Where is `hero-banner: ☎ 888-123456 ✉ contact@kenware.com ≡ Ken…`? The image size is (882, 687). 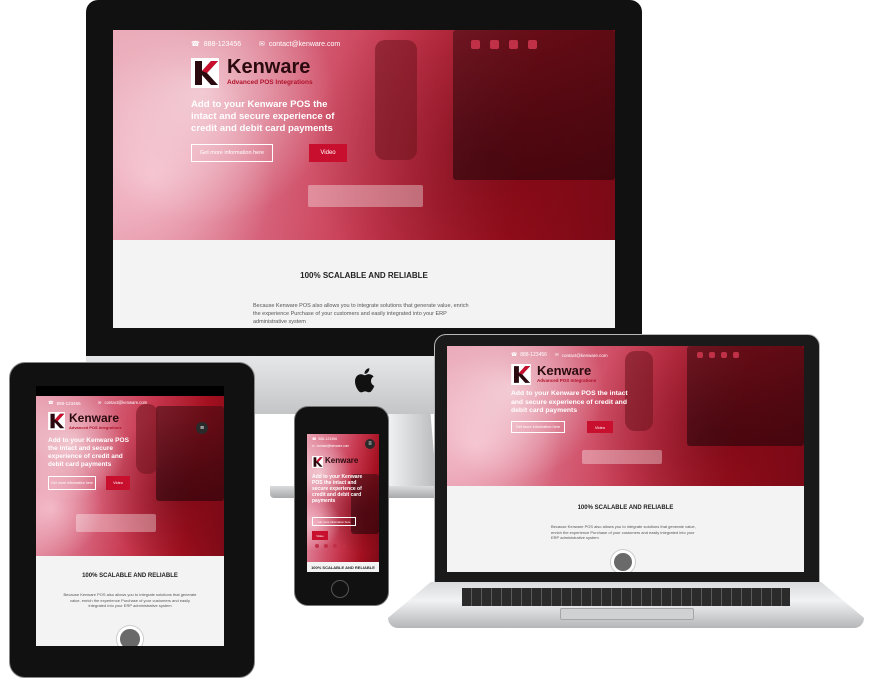
hero-banner: ☎ 888-123456 ✉ contact@kenware.com ≡ Ken… is located at coordinates (343, 498).